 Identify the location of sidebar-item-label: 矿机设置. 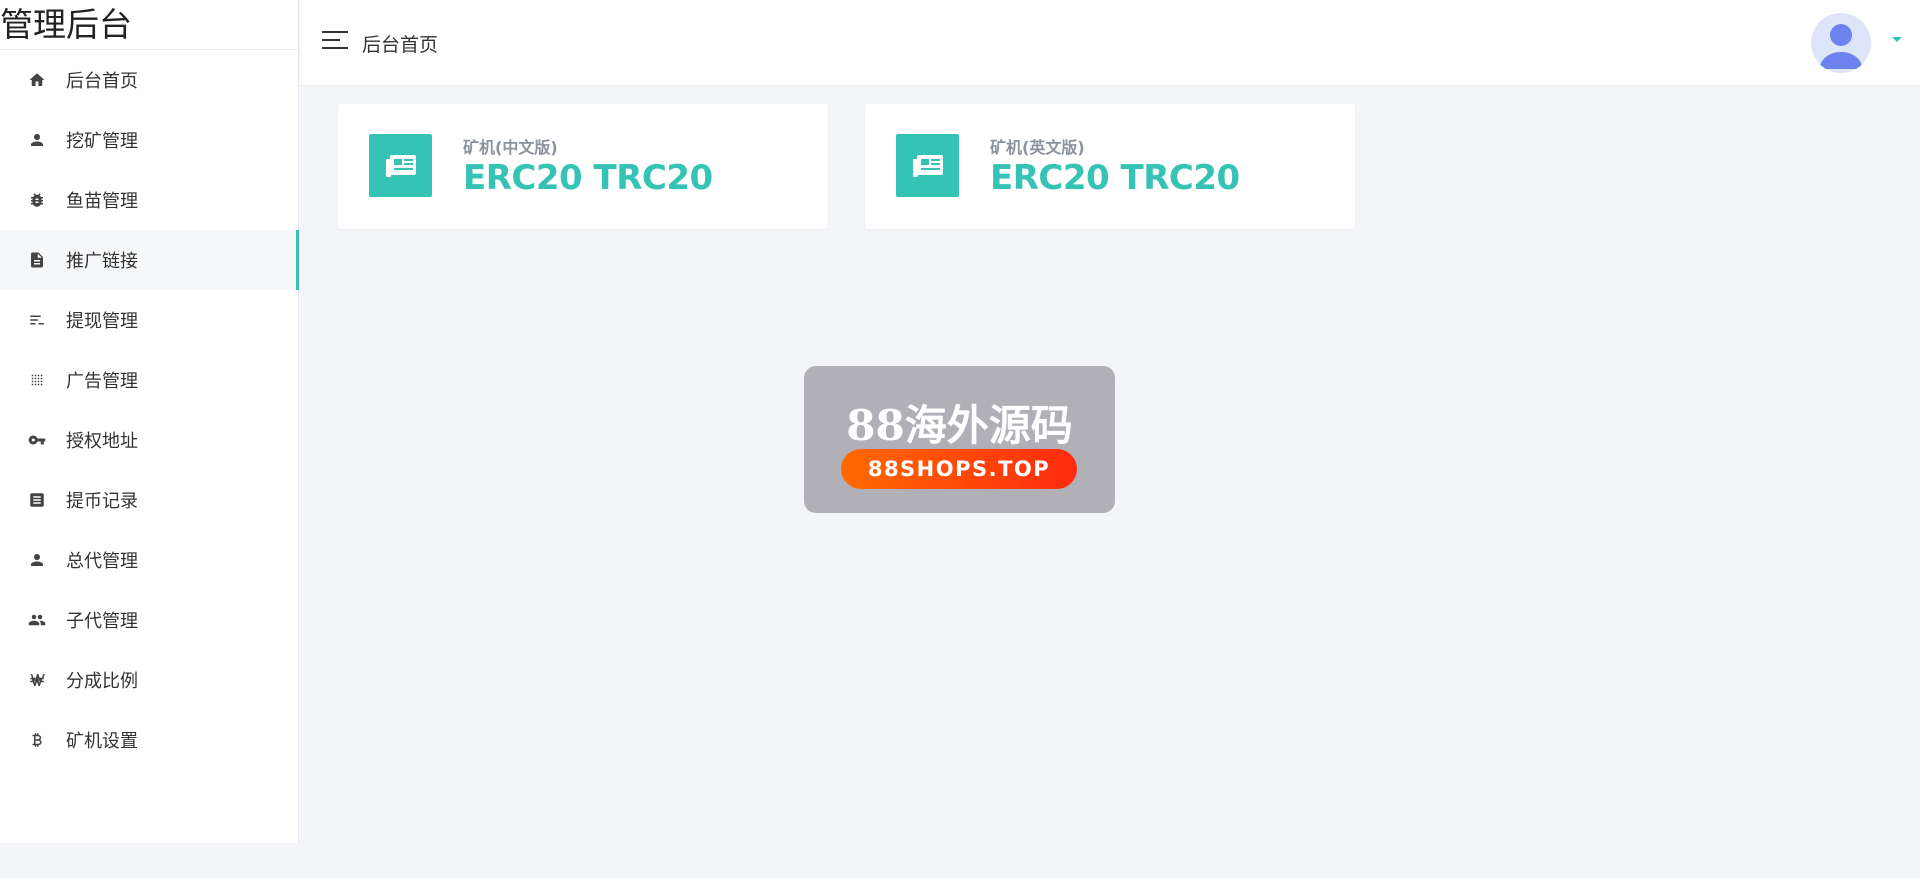
(102, 741).